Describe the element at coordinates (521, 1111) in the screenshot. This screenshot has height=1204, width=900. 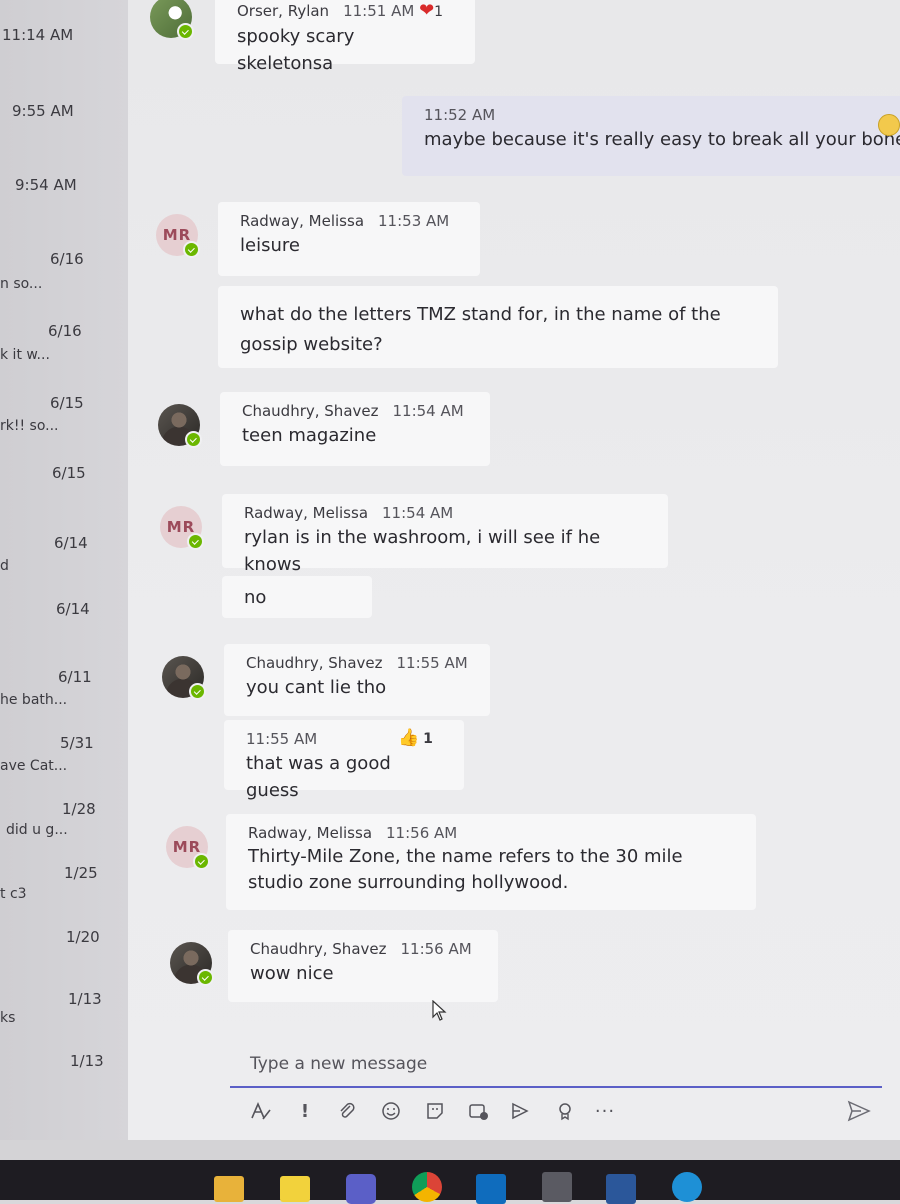
I see `stream-icon` at that location.